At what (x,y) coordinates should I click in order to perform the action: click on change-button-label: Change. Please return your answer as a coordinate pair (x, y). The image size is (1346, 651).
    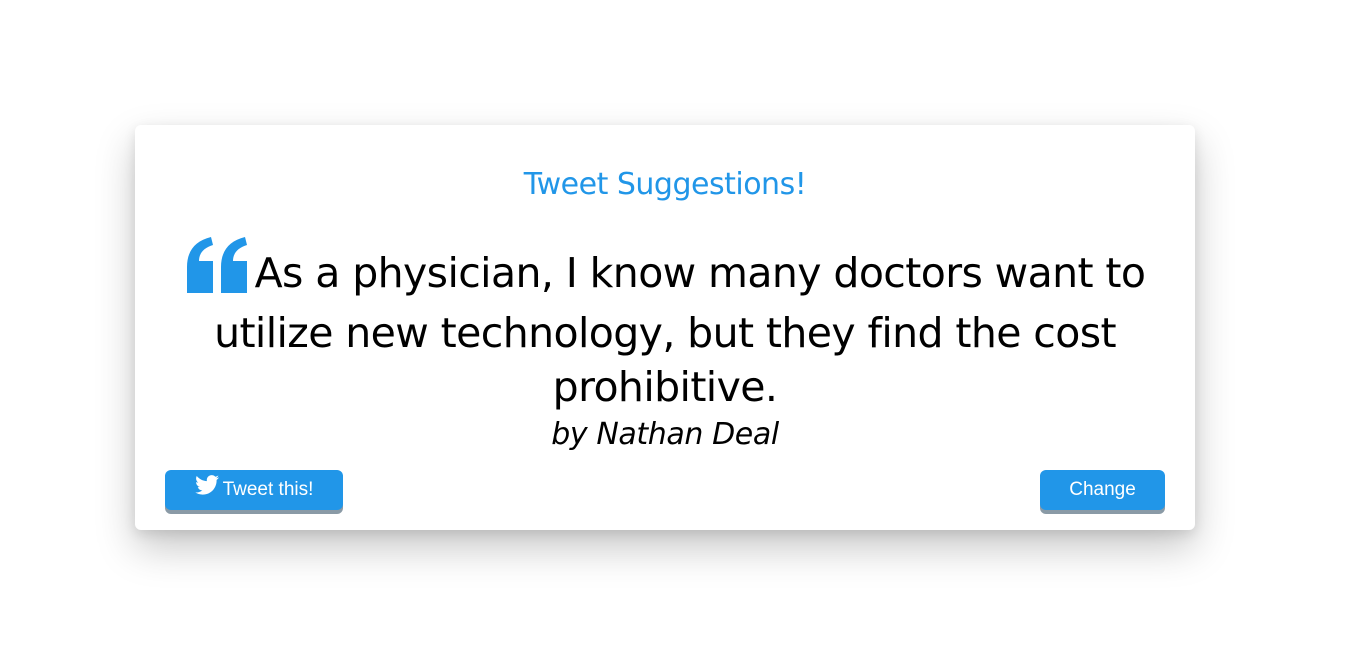
    Looking at the image, I should click on (1102, 489).